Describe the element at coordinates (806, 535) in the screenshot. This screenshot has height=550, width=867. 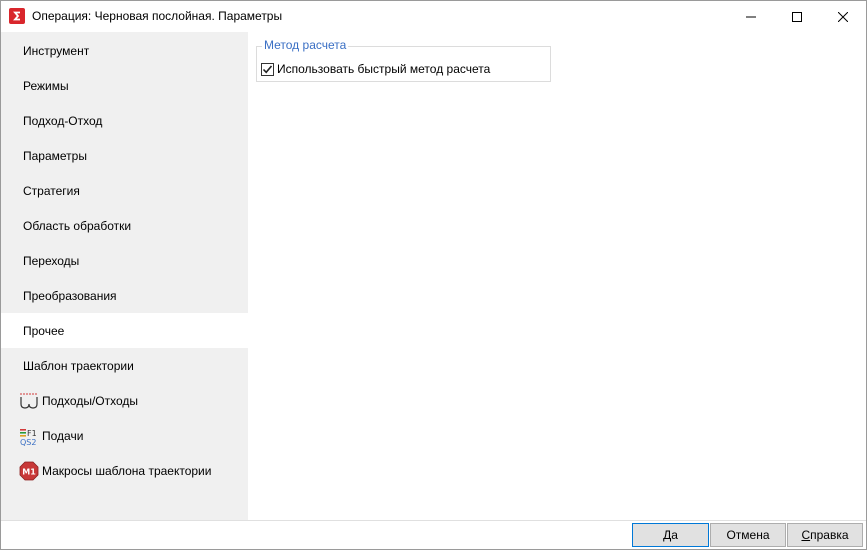
I see `help-accelerator: С` at that location.